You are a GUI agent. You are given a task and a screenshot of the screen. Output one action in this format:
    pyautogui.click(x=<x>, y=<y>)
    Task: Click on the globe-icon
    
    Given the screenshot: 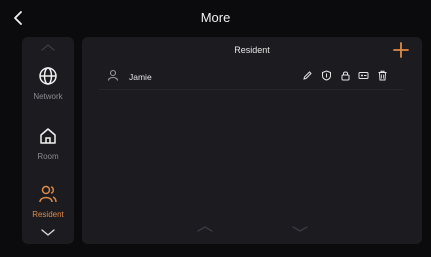 What is the action you would take?
    pyautogui.click(x=48, y=76)
    